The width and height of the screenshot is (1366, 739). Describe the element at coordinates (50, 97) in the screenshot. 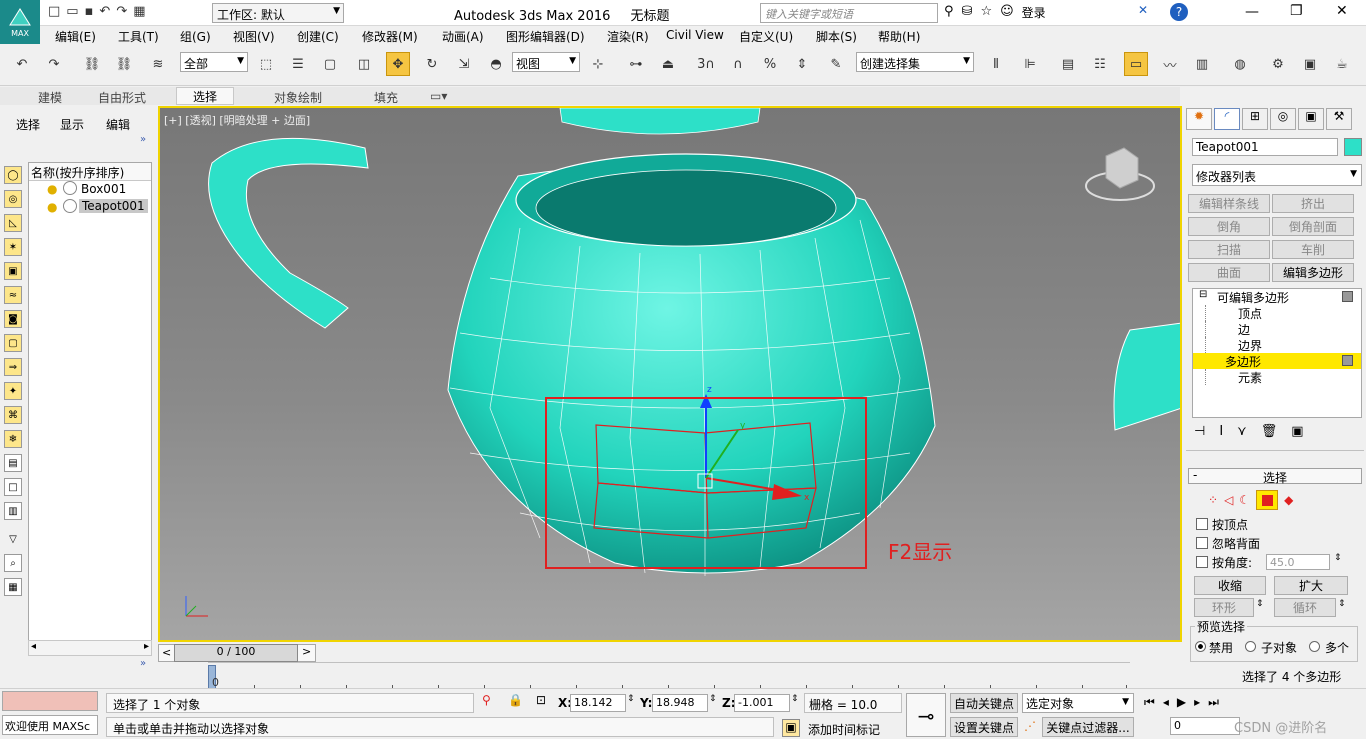

I see `ribbon-tab-modeling: 建模` at that location.